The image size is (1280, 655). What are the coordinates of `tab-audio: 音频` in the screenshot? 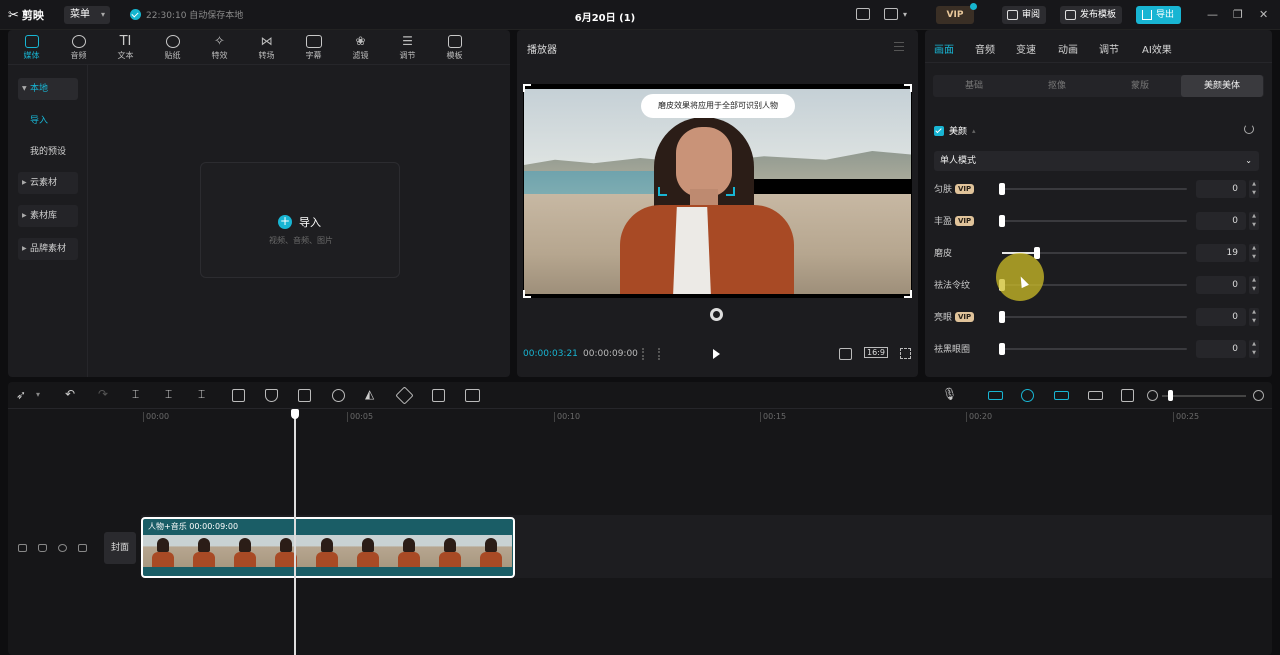 It's located at (985, 48).